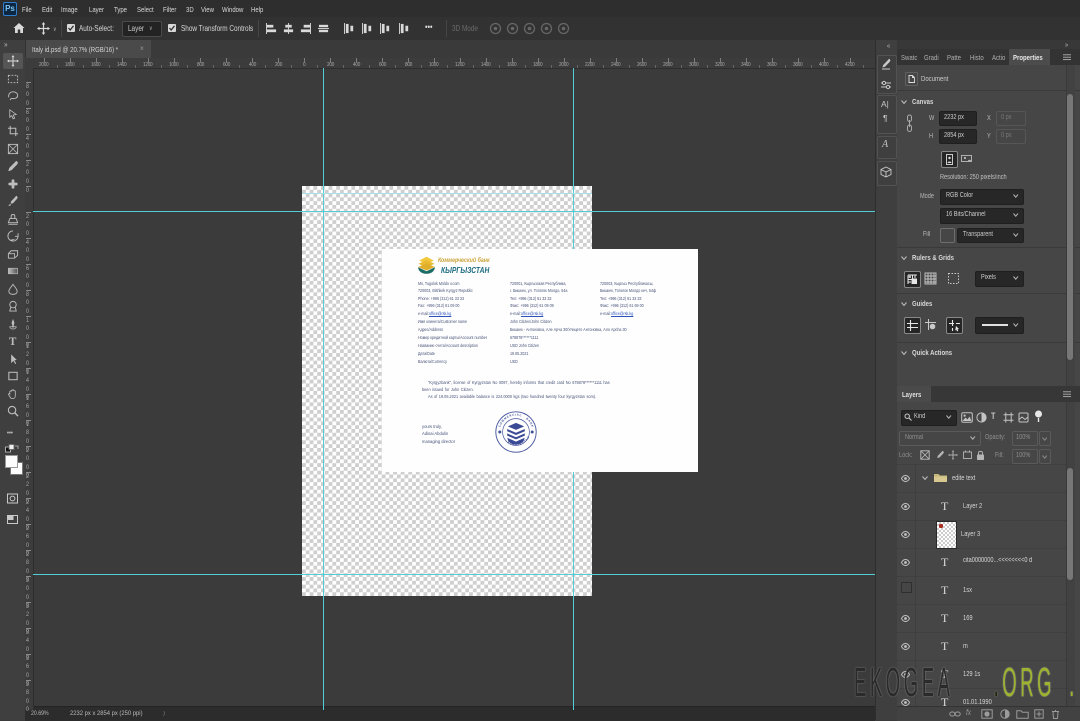  I want to click on svg-text: T, so click(13, 341).